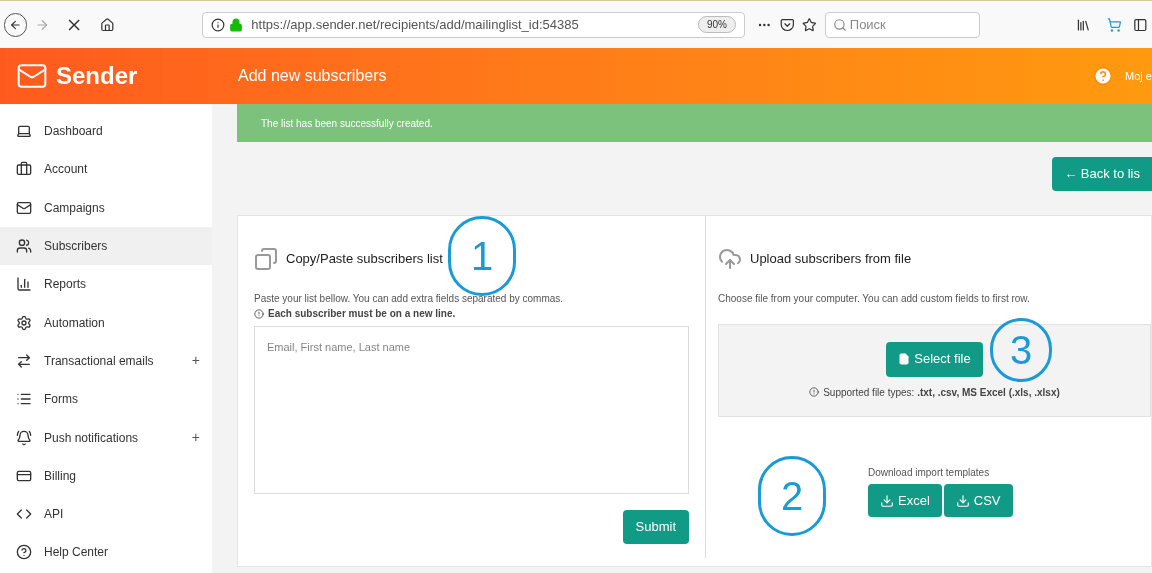  I want to click on note-text: Each subscriber must be on a new line., so click(362, 314).